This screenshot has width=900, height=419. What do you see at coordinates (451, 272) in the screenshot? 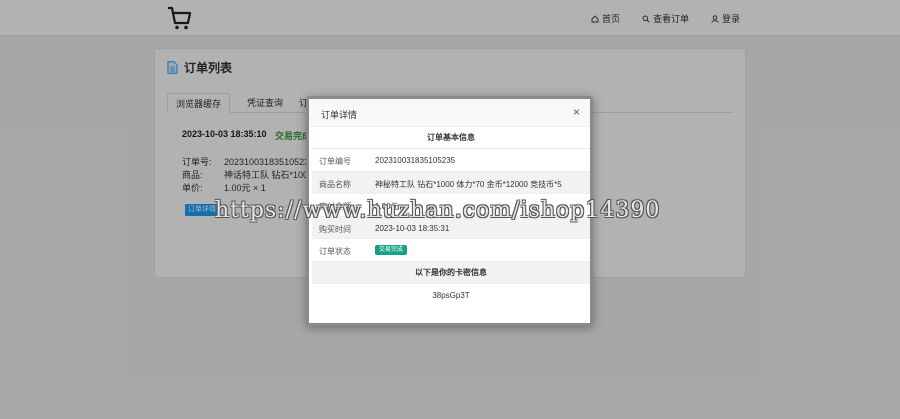
I see `secret-info-heading: 以下是你的卡密信息` at bounding box center [451, 272].